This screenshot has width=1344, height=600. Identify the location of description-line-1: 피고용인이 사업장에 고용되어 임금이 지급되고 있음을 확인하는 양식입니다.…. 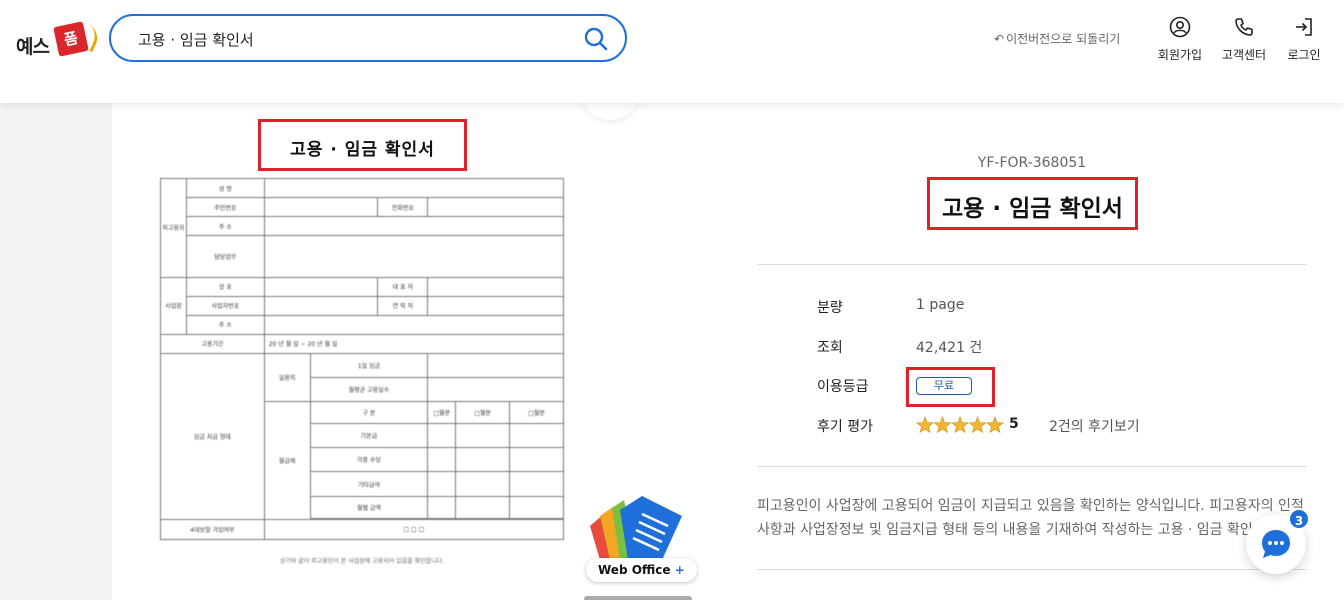
(1030, 506).